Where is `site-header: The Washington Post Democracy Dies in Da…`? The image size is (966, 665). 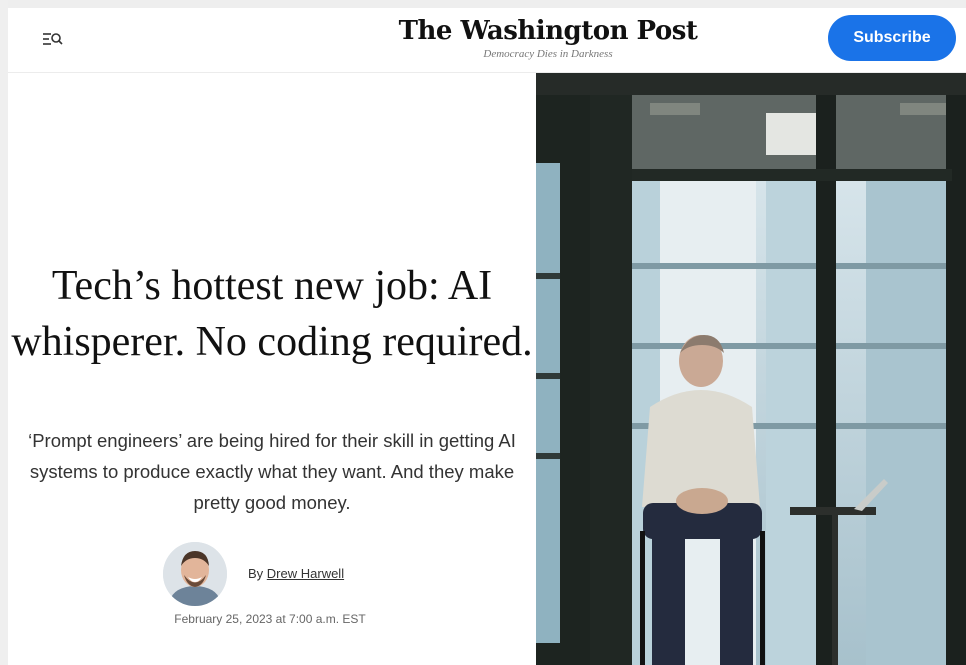
site-header: The Washington Post Democracy Dies in Da… is located at coordinates (487, 40).